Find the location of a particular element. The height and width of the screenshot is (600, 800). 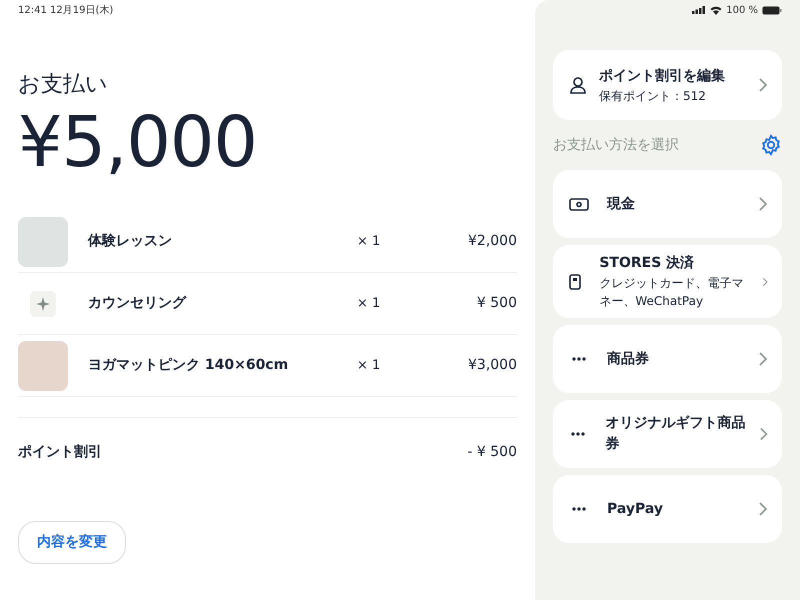

payment-method-card: 現金 is located at coordinates (667, 204).